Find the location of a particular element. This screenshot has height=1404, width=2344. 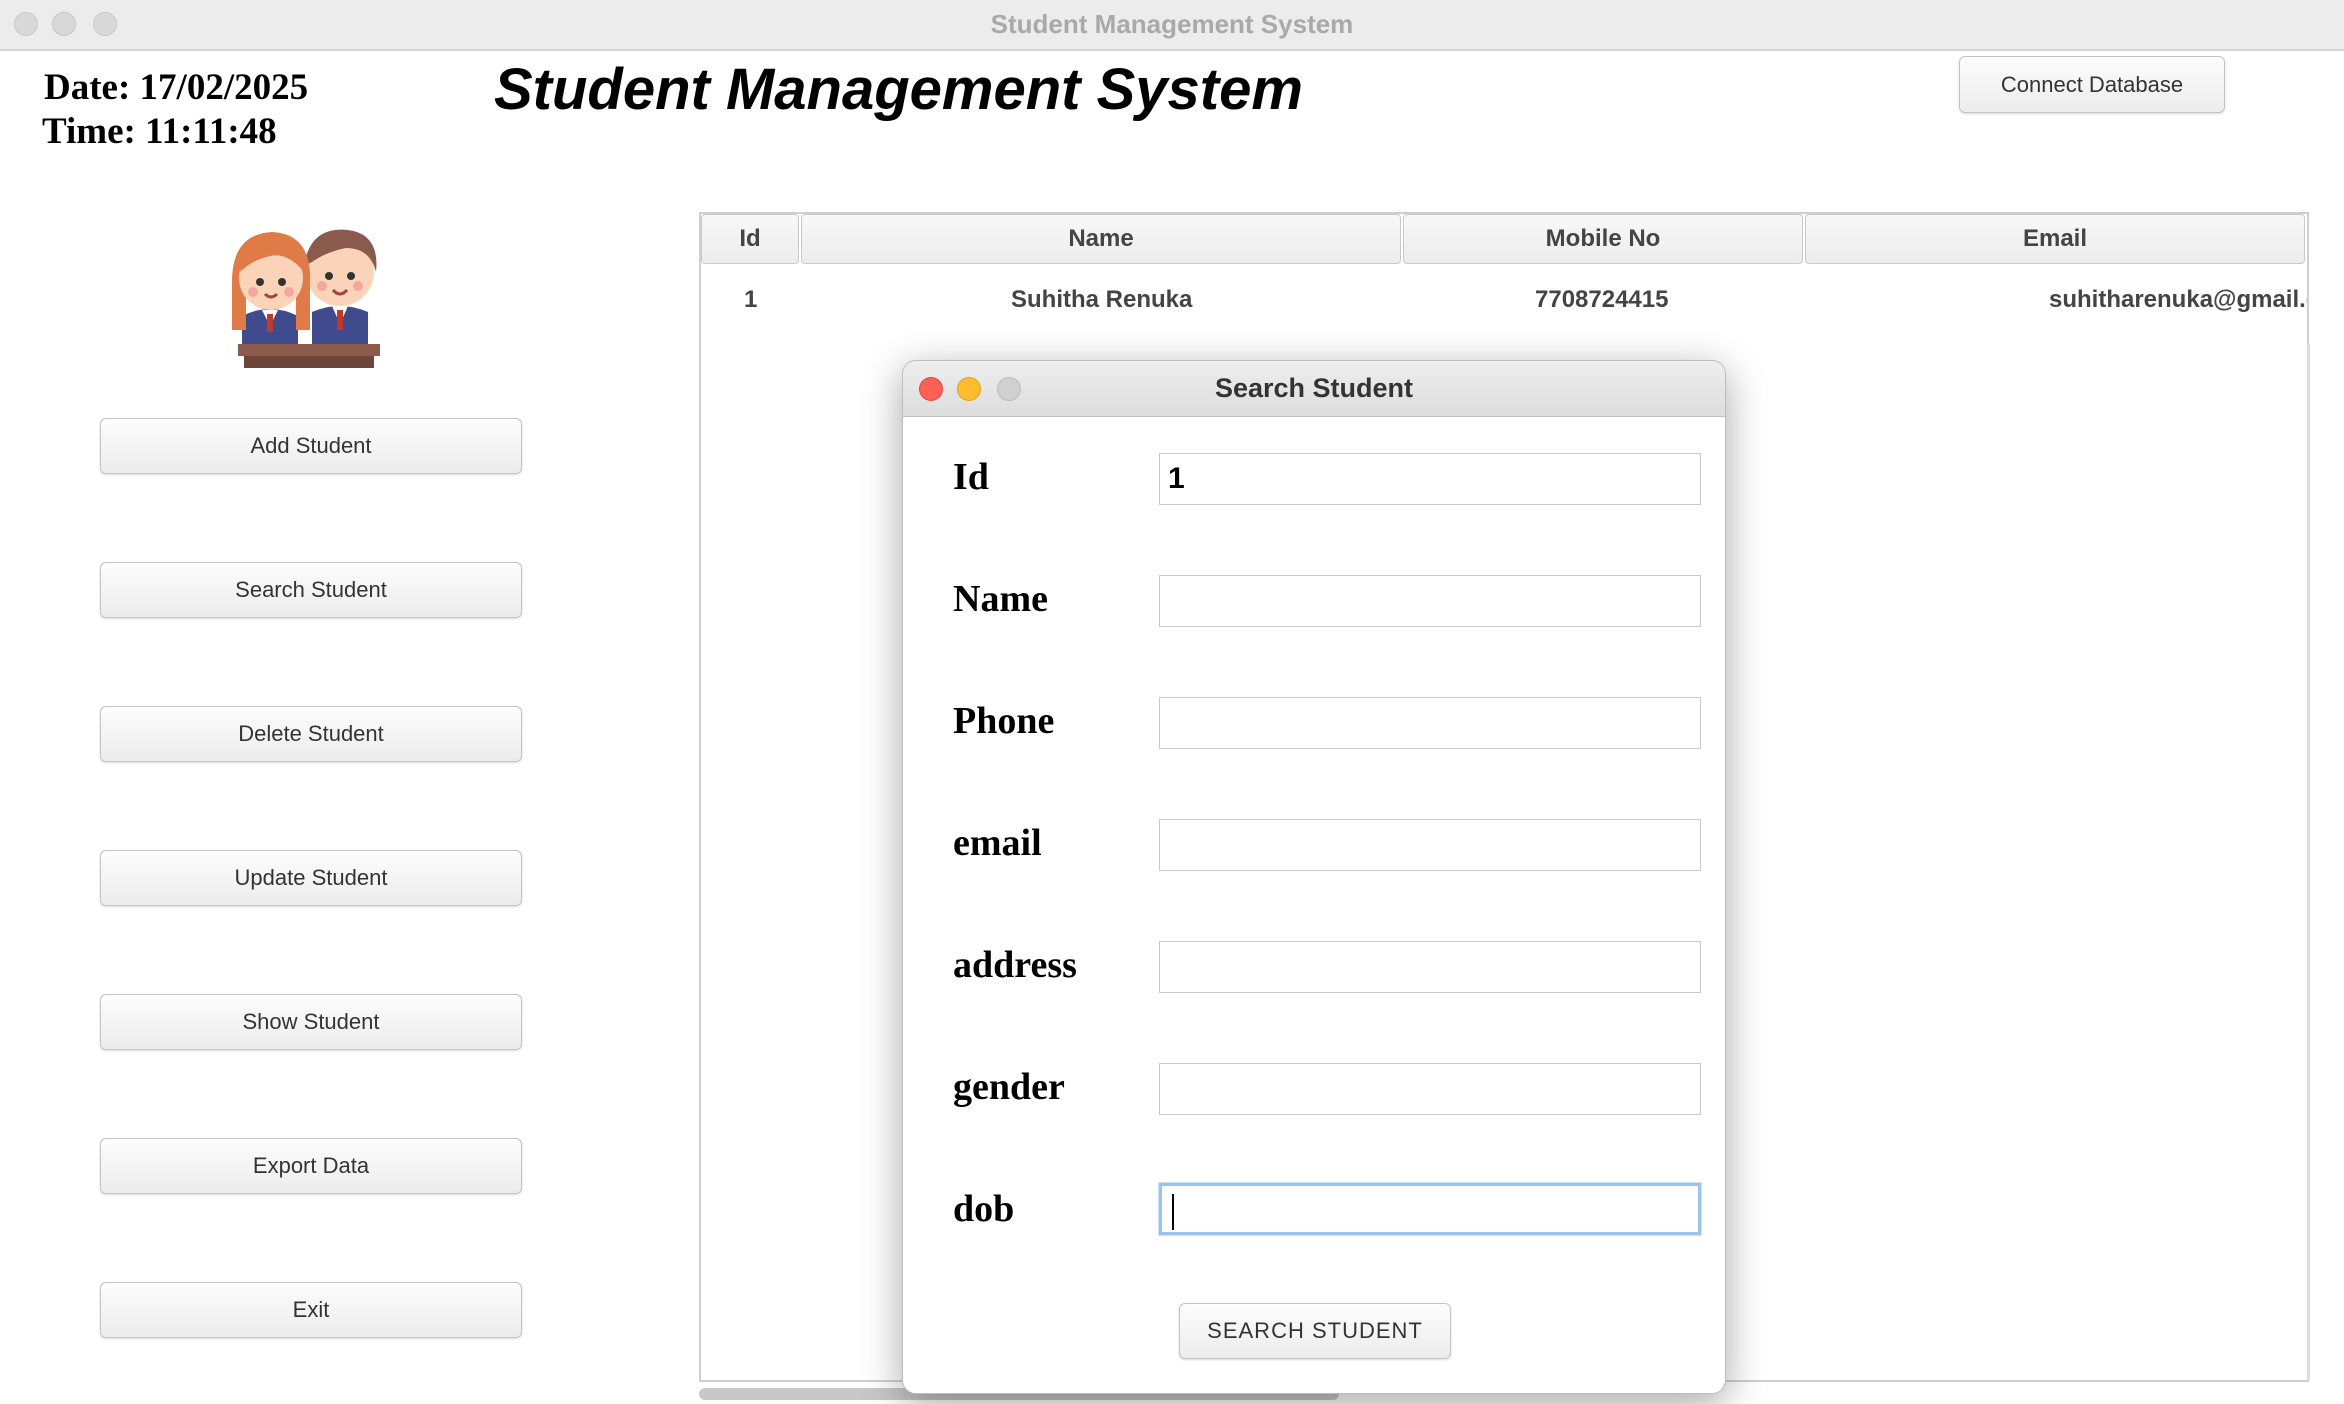

dob-field is located at coordinates (1430, 1209).